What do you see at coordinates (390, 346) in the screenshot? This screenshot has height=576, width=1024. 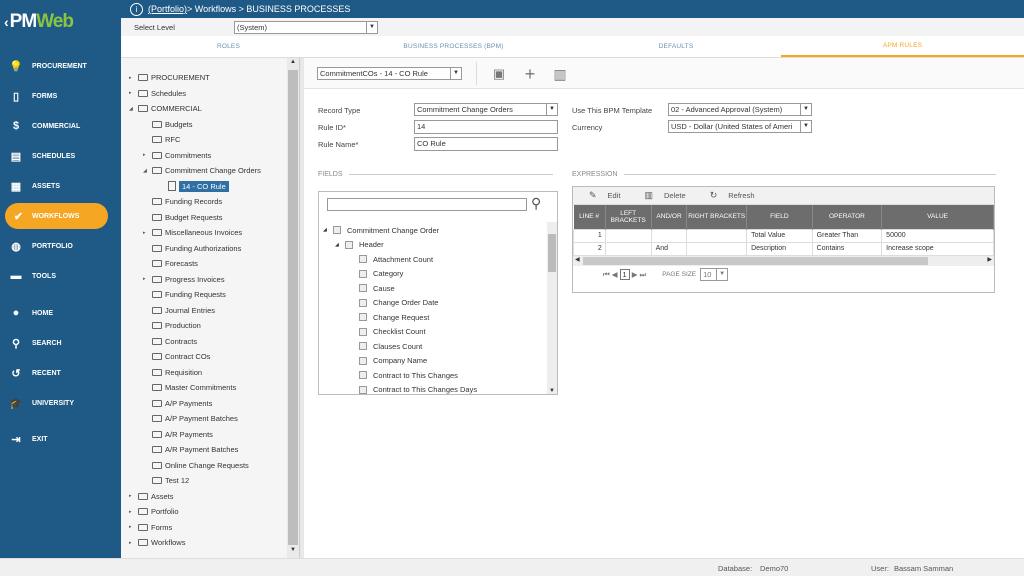 I see `field-item: Clauses Count` at bounding box center [390, 346].